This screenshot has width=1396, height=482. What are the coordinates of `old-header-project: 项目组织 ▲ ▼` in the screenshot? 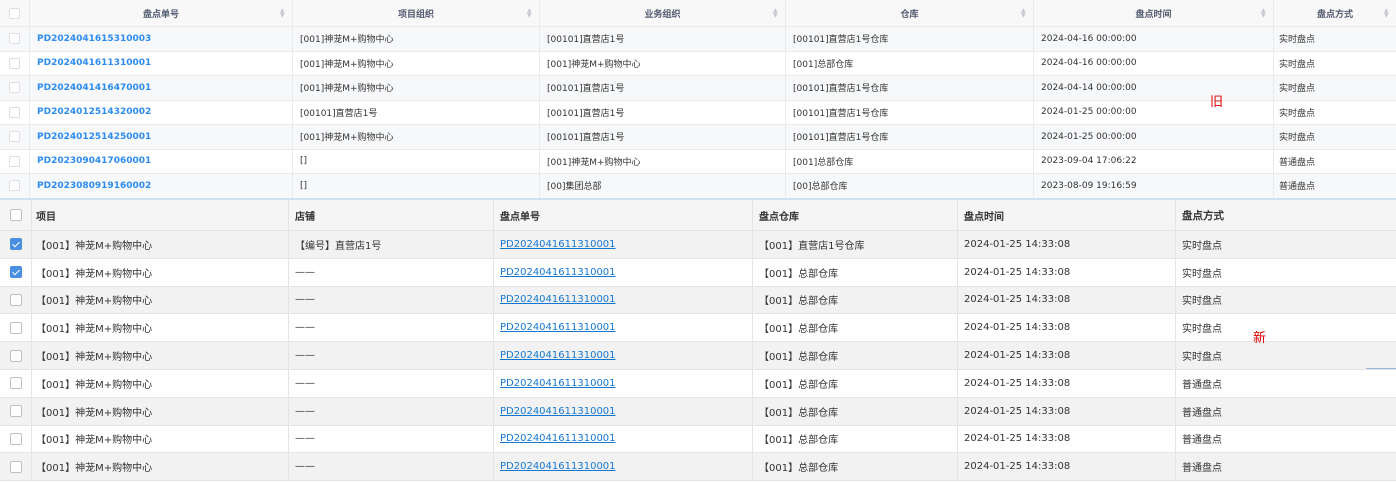 It's located at (416, 13).